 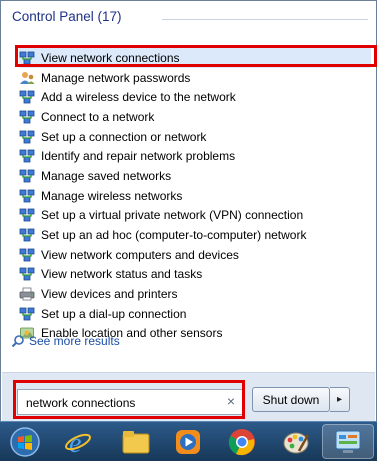 What do you see at coordinates (112, 195) in the screenshot?
I see `result-item-label: Manage wireless networks` at bounding box center [112, 195].